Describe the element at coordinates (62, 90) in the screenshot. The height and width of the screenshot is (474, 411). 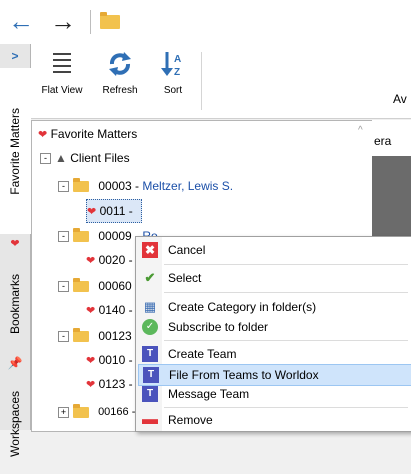
I see `flat-view-label: Flat View` at that location.